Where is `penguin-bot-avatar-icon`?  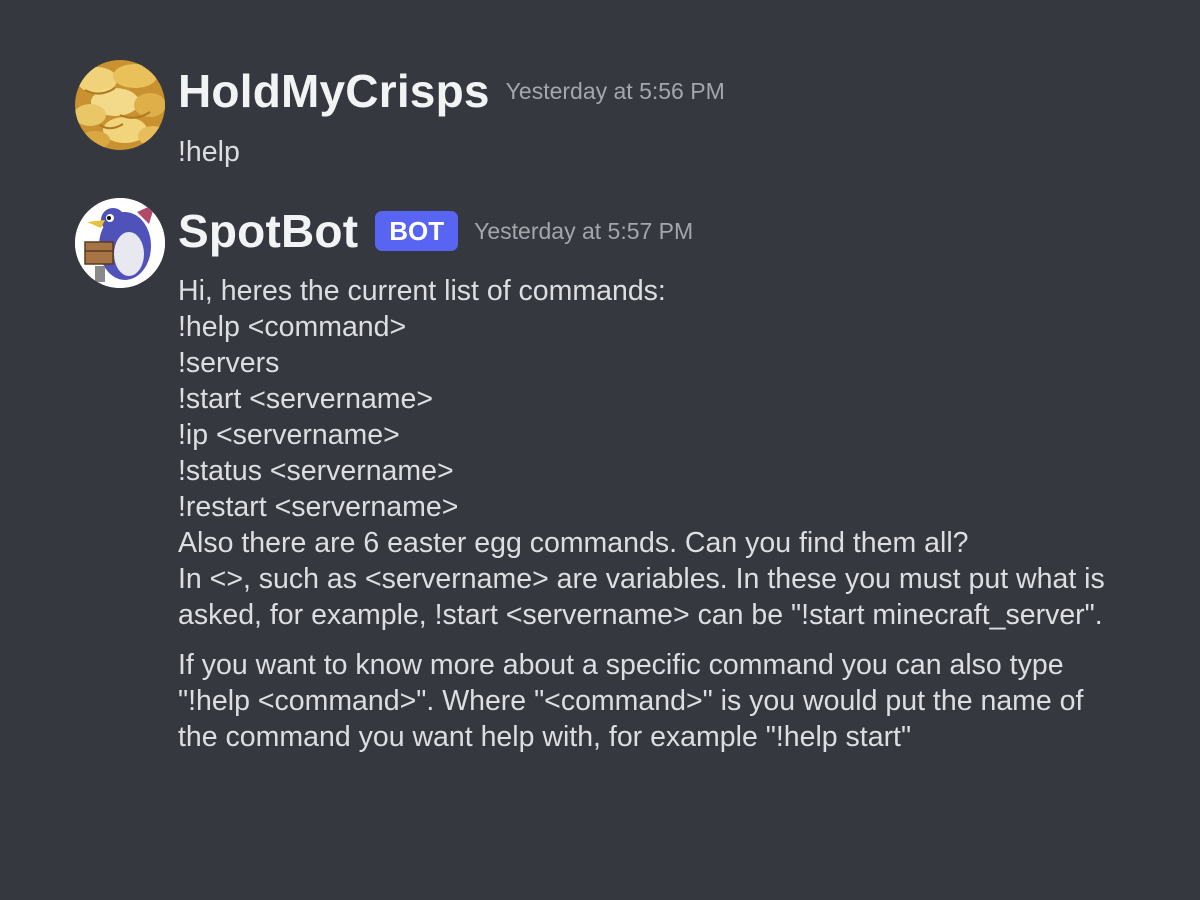 penguin-bot-avatar-icon is located at coordinates (120, 243).